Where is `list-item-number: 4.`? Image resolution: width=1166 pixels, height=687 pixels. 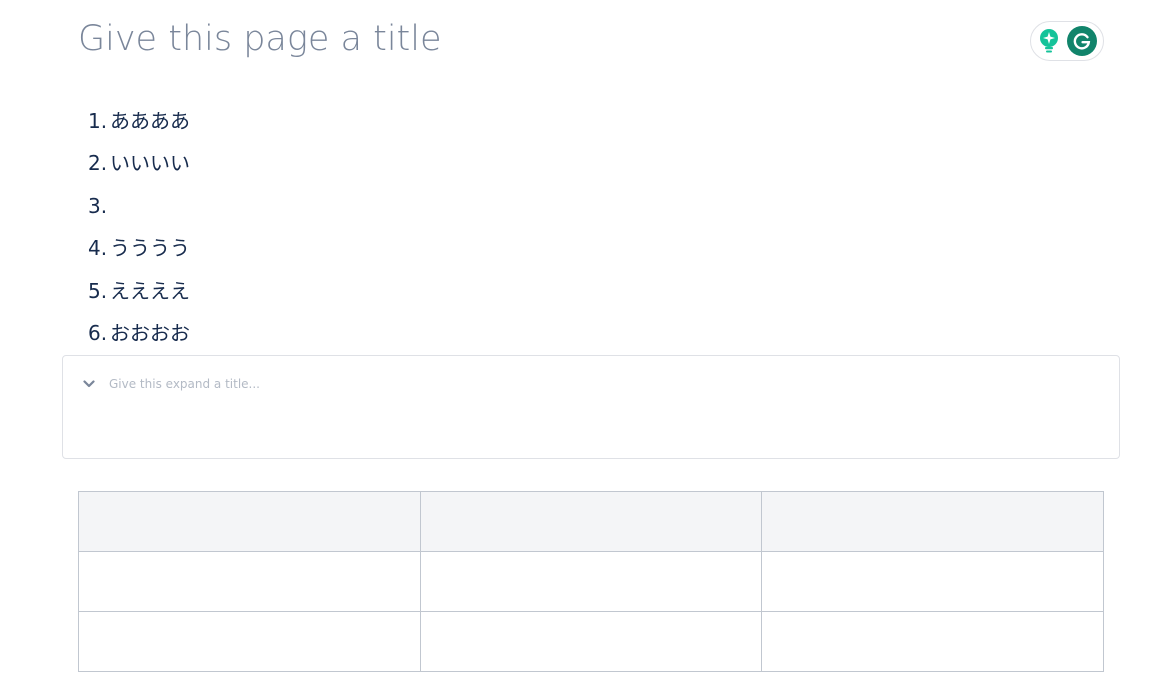
list-item-number: 4. is located at coordinates (98, 248).